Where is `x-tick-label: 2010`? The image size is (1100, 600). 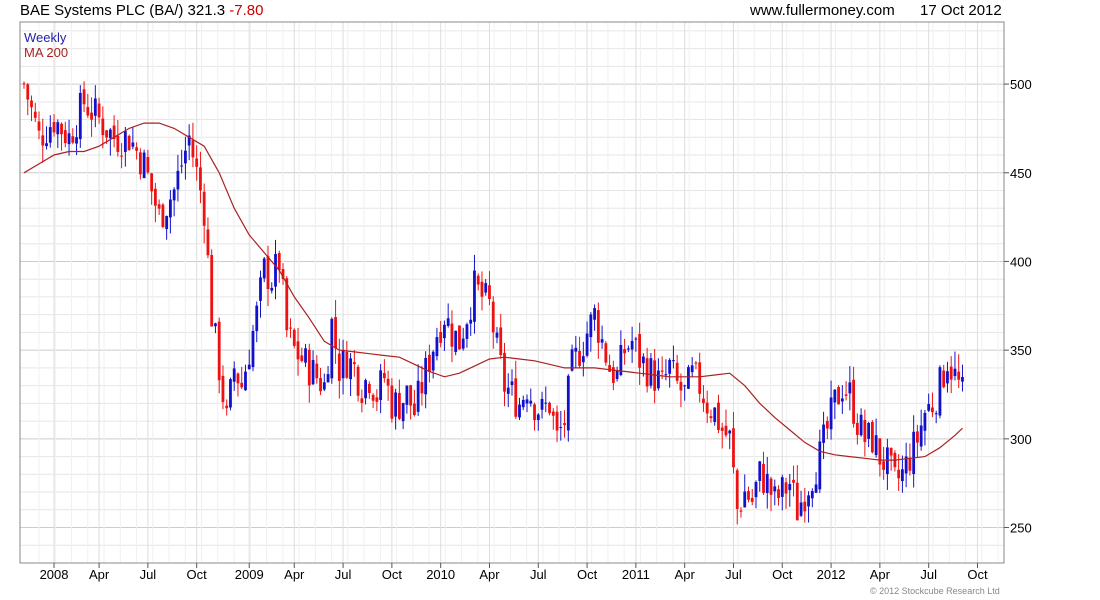
x-tick-label: 2010 is located at coordinates (440, 574).